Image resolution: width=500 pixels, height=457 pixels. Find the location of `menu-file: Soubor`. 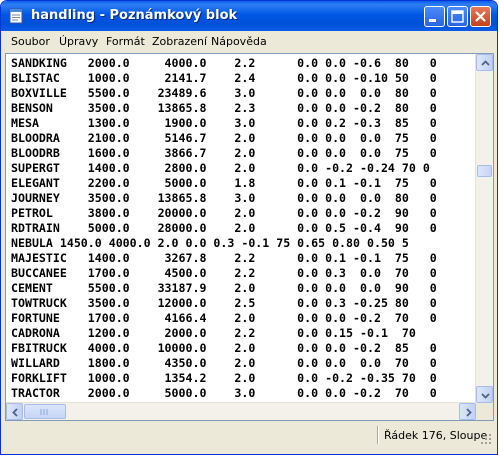

menu-file: Soubor is located at coordinates (30, 41).